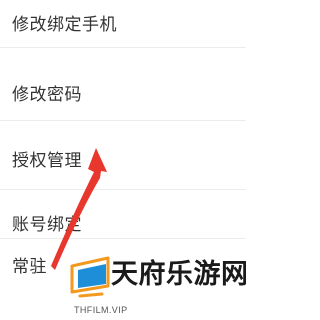 This screenshot has width=320, height=320. Describe the element at coordinates (123, 92) in the screenshot. I see `settings-item-change-password: 修改密码` at that location.